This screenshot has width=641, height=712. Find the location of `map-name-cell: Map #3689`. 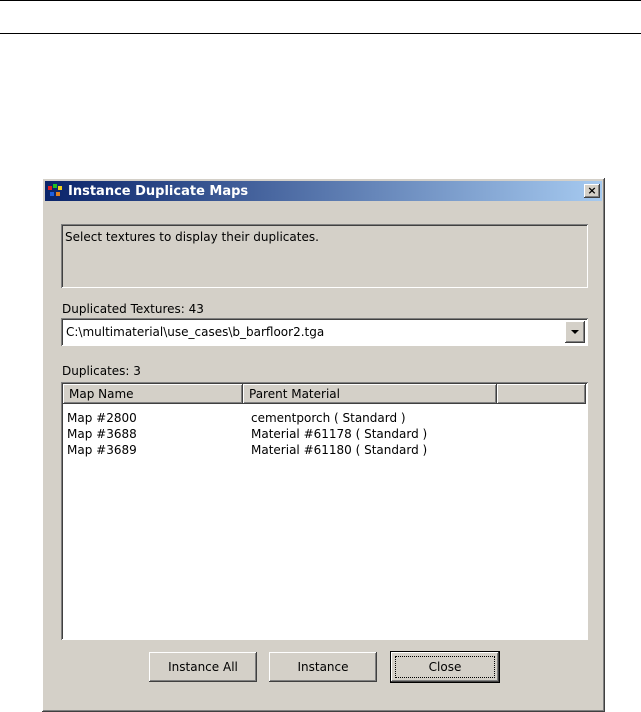

map-name-cell: Map #3689 is located at coordinates (102, 450).